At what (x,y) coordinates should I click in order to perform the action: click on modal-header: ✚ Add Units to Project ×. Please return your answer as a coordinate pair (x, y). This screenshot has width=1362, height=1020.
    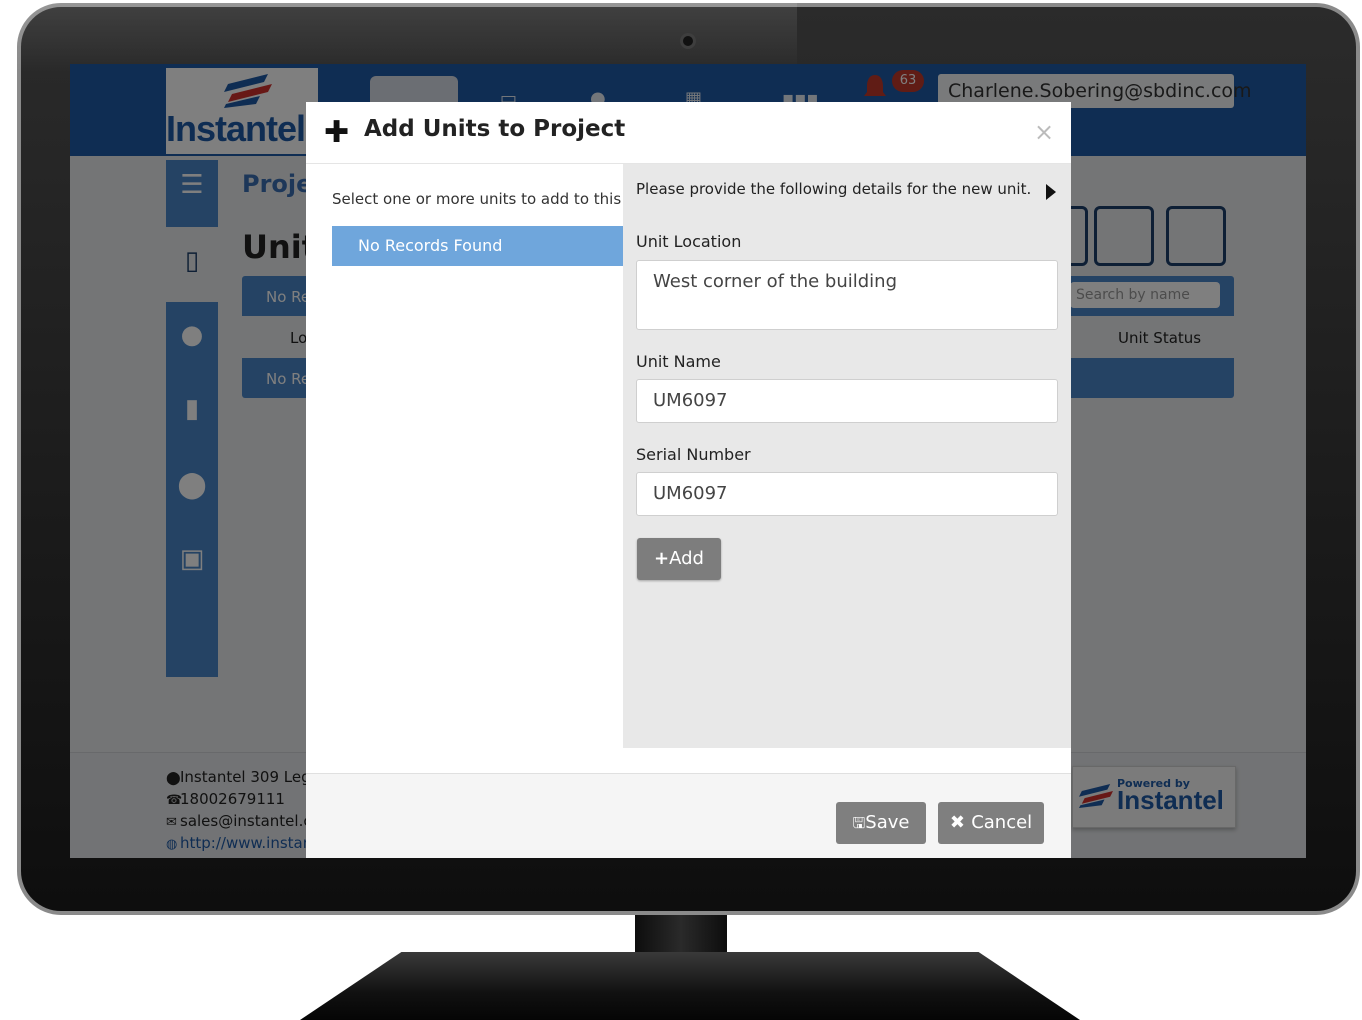
    Looking at the image, I should click on (688, 133).